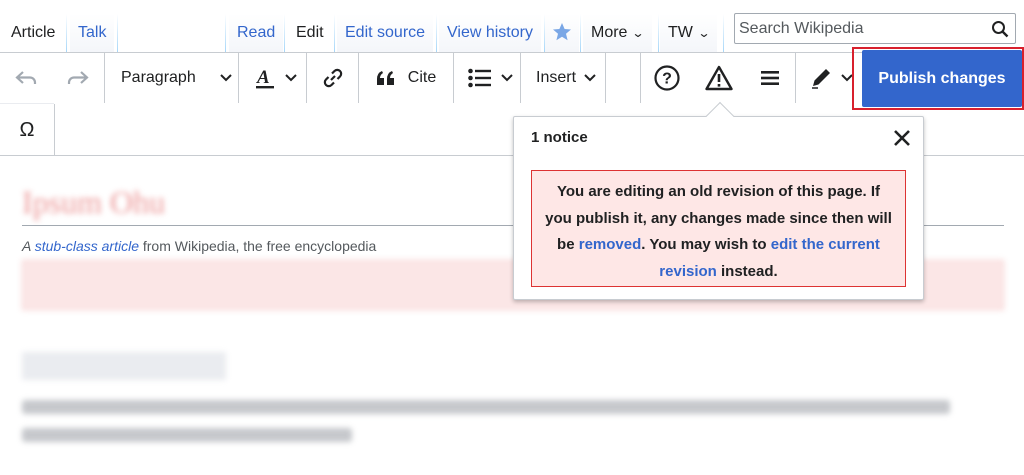  I want to click on paragraph-format-label: Paragraph, so click(158, 77).